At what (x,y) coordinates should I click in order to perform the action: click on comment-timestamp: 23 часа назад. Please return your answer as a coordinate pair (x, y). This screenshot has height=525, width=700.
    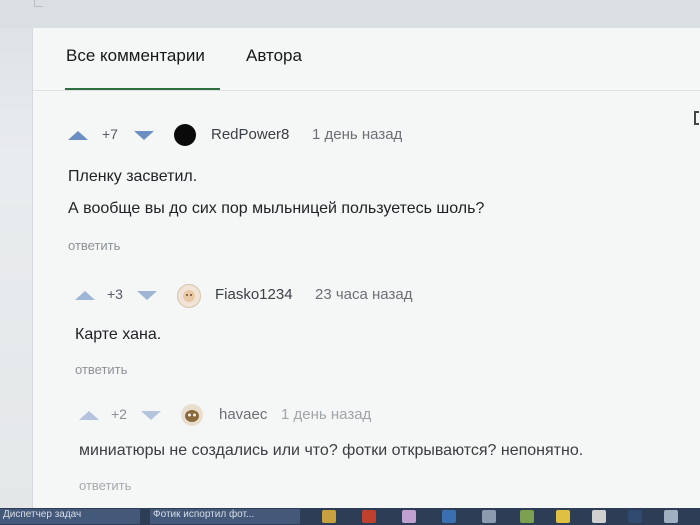
    Looking at the image, I should click on (364, 294).